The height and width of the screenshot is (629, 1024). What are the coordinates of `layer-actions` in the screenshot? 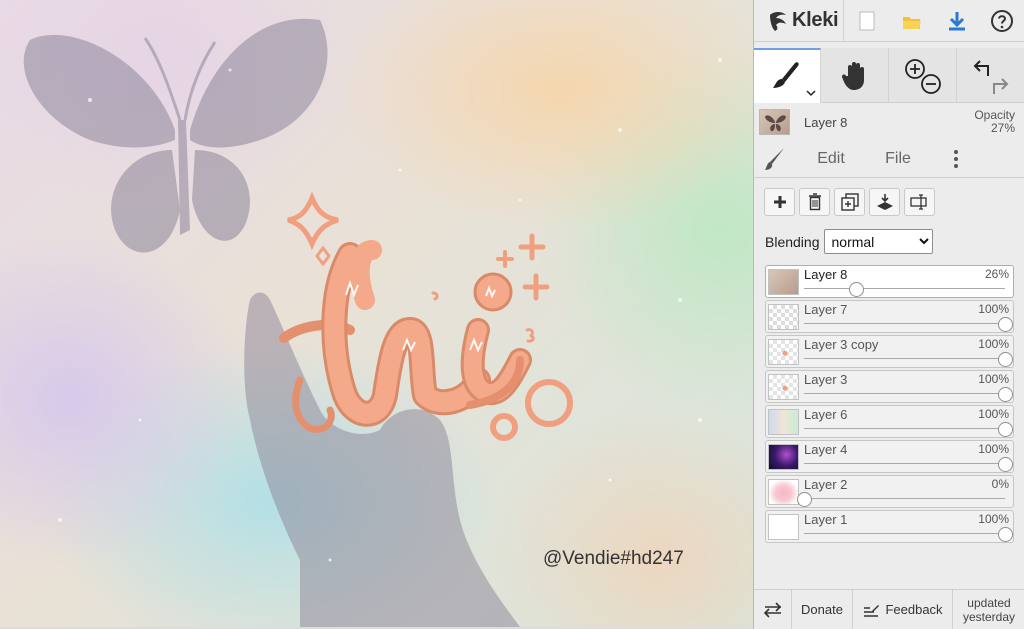 It's located at (849, 202).